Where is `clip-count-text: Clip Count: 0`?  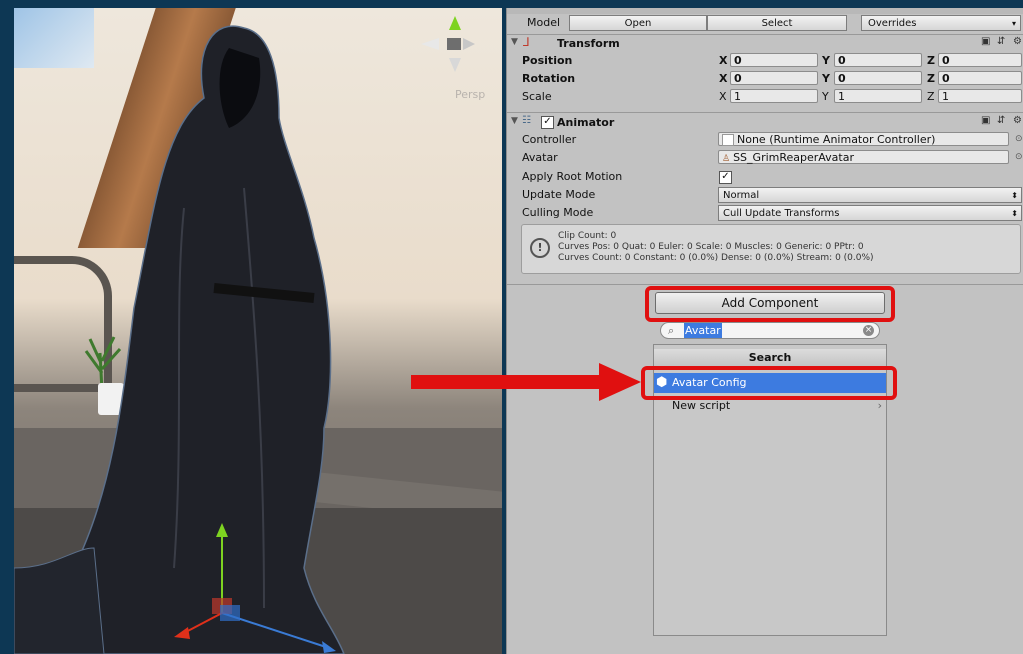
clip-count-text: Clip Count: 0 is located at coordinates (587, 236).